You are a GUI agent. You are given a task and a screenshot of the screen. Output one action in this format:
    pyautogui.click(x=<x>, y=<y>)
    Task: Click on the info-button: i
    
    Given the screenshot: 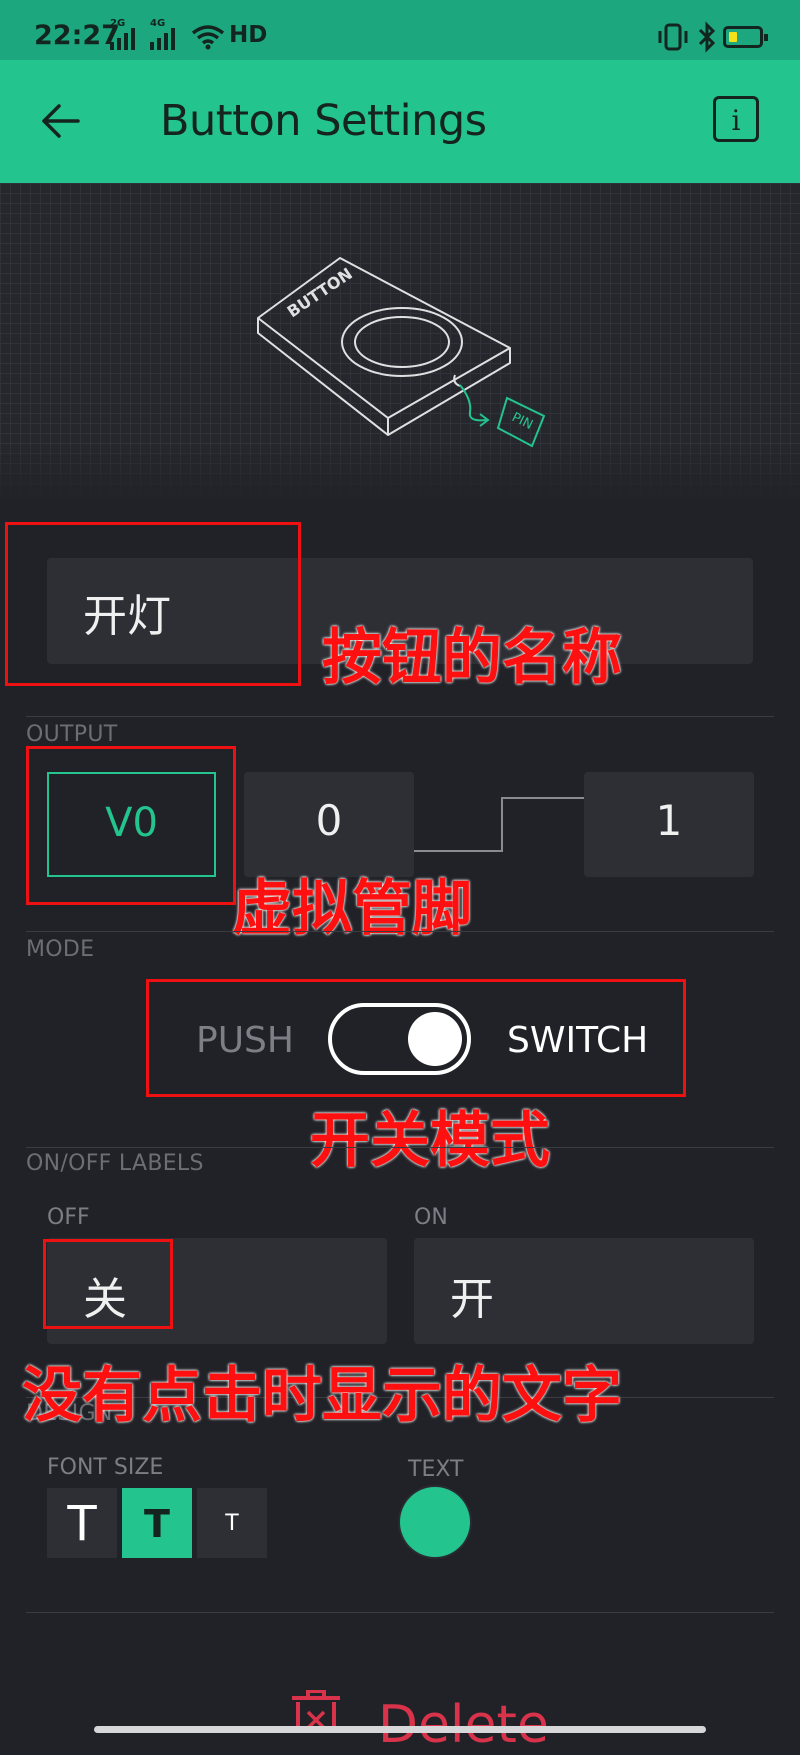 What is the action you would take?
    pyautogui.click(x=736, y=119)
    